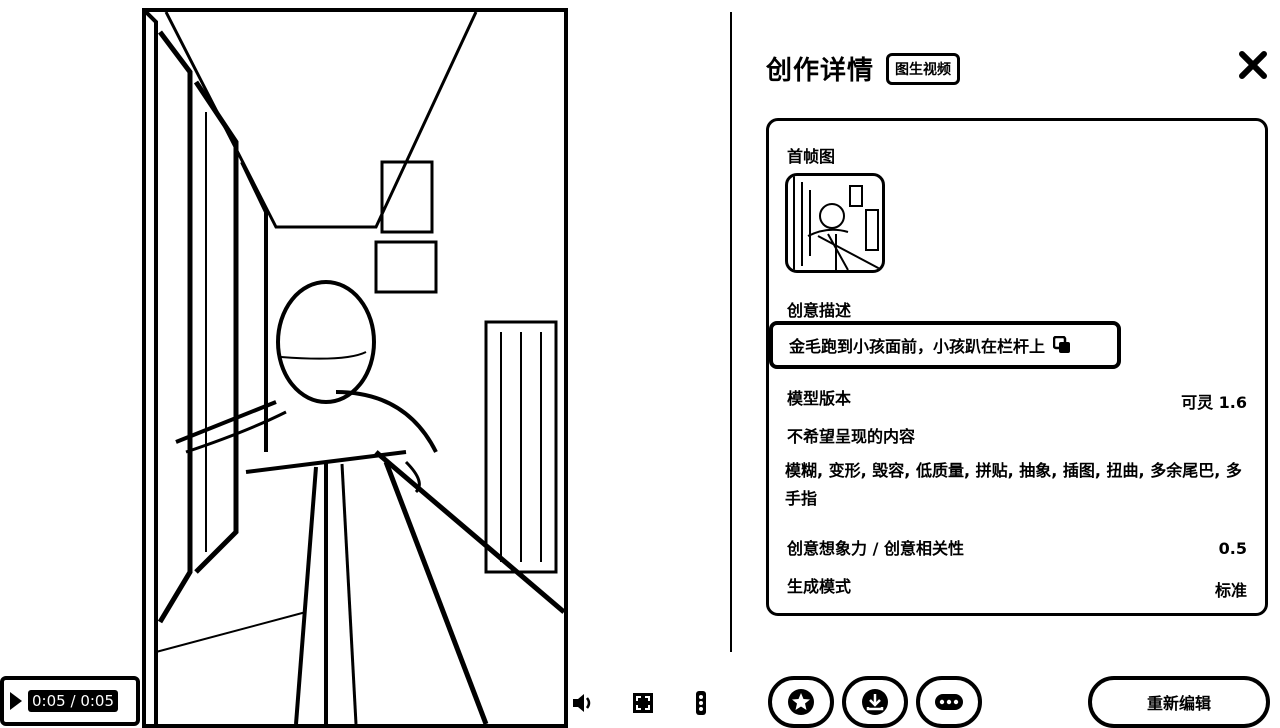 Image resolution: width=1280 pixels, height=728 pixels. I want to click on first-frame-thumbnail, so click(835, 223).